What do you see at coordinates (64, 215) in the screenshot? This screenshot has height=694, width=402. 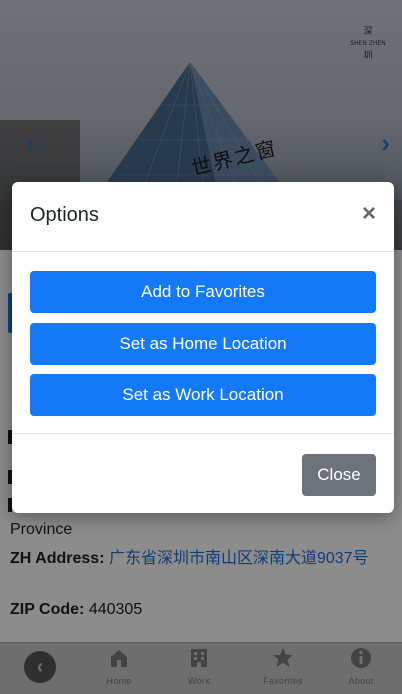 I see `modal-title: Options` at bounding box center [64, 215].